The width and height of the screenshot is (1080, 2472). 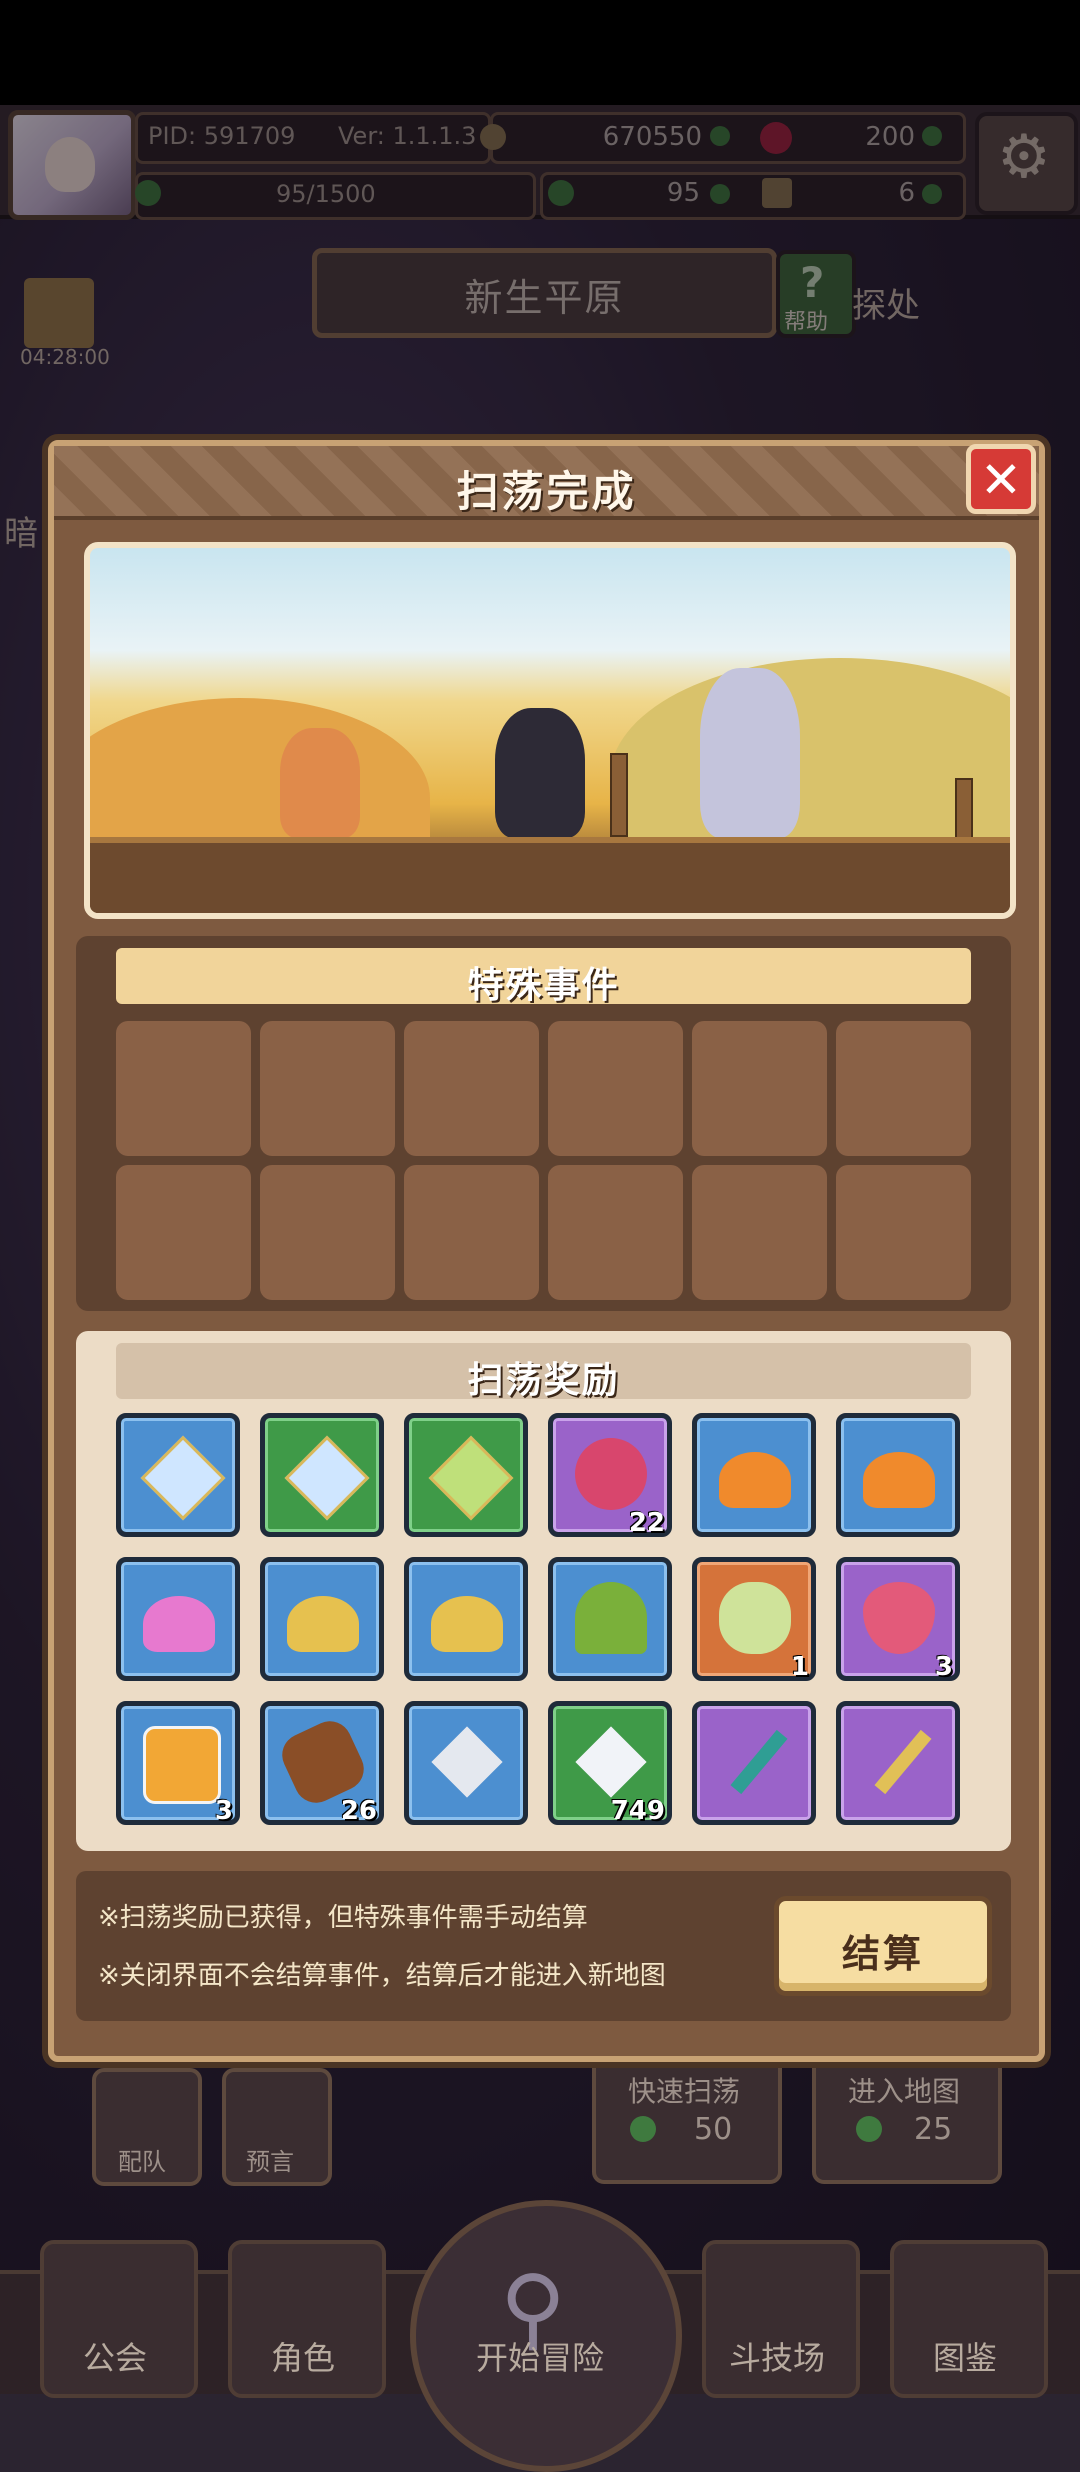 What do you see at coordinates (713, 2129) in the screenshot?
I see `quick-sweep-cost: 50` at bounding box center [713, 2129].